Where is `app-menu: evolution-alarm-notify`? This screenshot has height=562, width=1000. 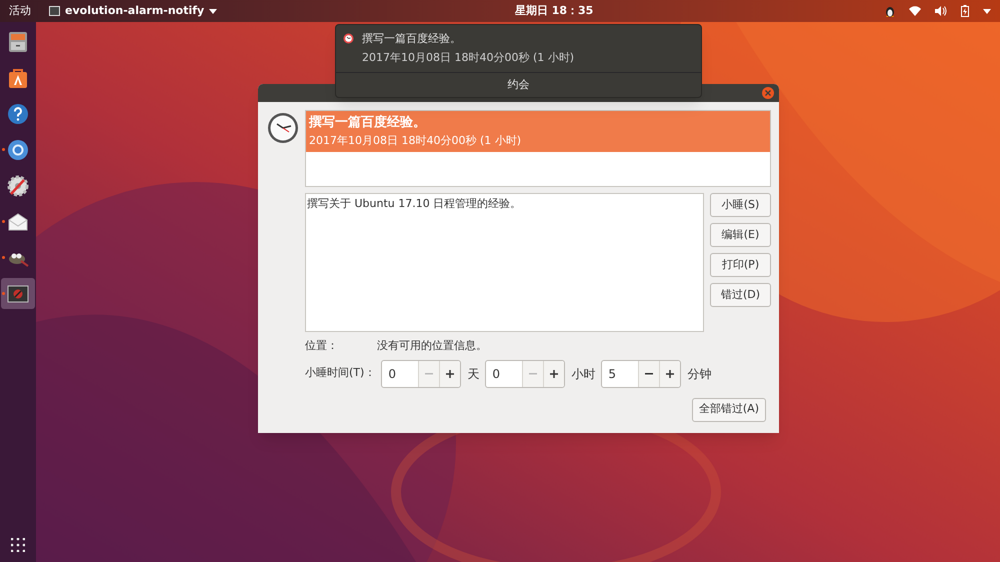 app-menu: evolution-alarm-notify is located at coordinates (133, 11).